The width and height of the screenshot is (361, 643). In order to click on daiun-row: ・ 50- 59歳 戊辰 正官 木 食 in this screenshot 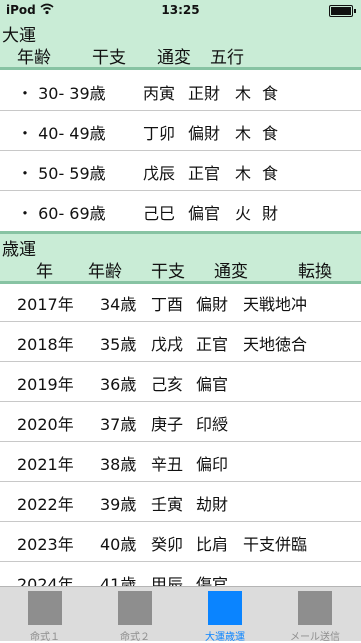, I will do `click(180, 170)`.